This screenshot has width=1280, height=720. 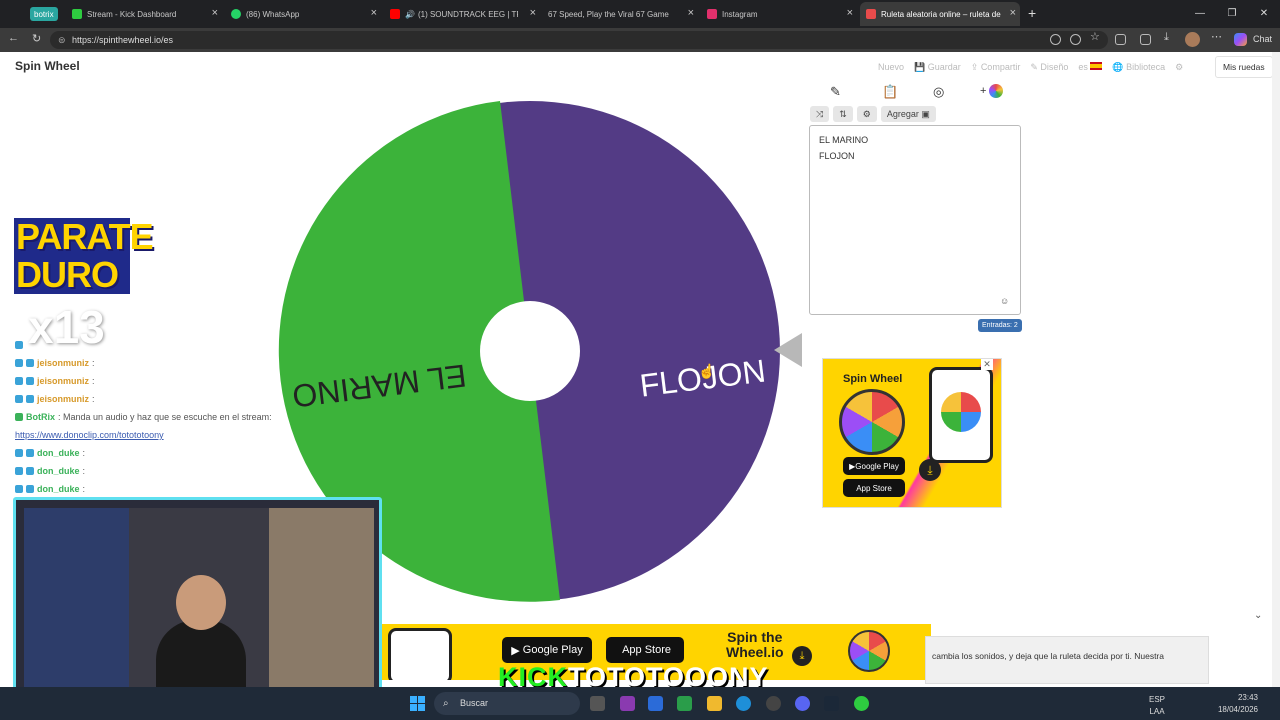 I want to click on taskbar-search: ⌕ Buscar, so click(x=507, y=703).